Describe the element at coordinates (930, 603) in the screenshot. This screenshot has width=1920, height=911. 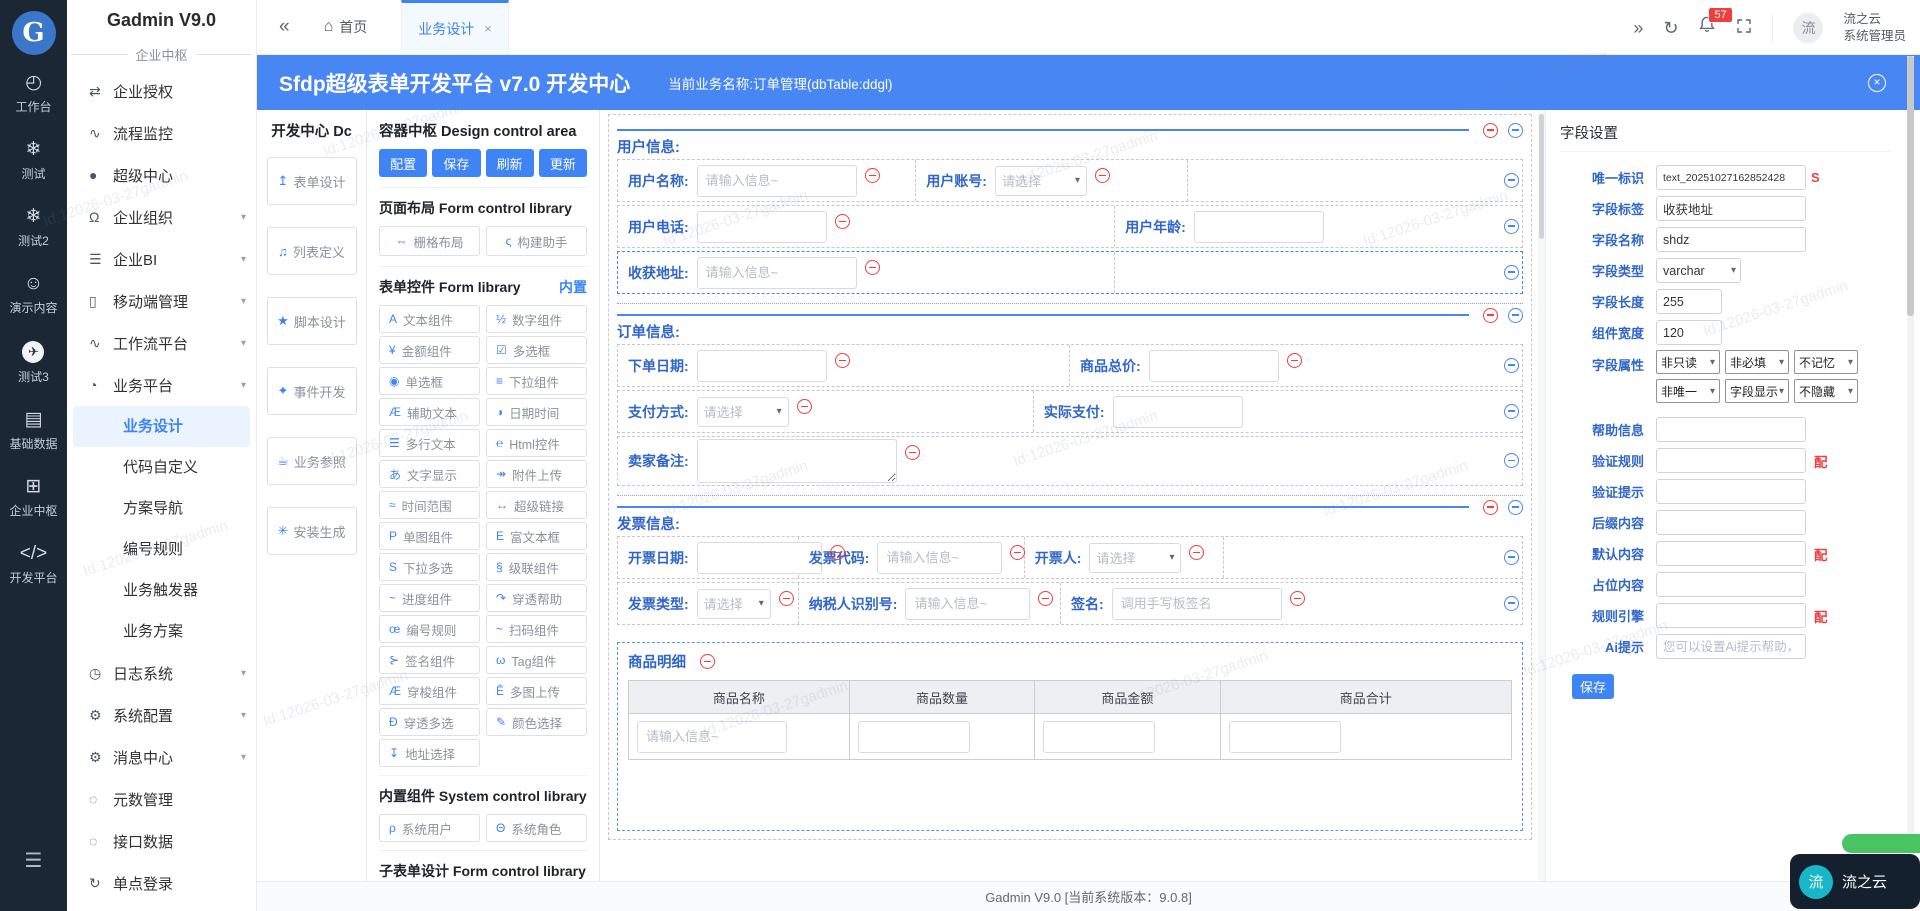
I see `canvas-cell: 纳税人识别号:` at that location.